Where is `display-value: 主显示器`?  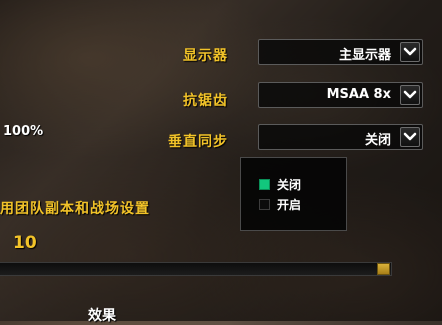 display-value: 主显示器 is located at coordinates (364, 55).